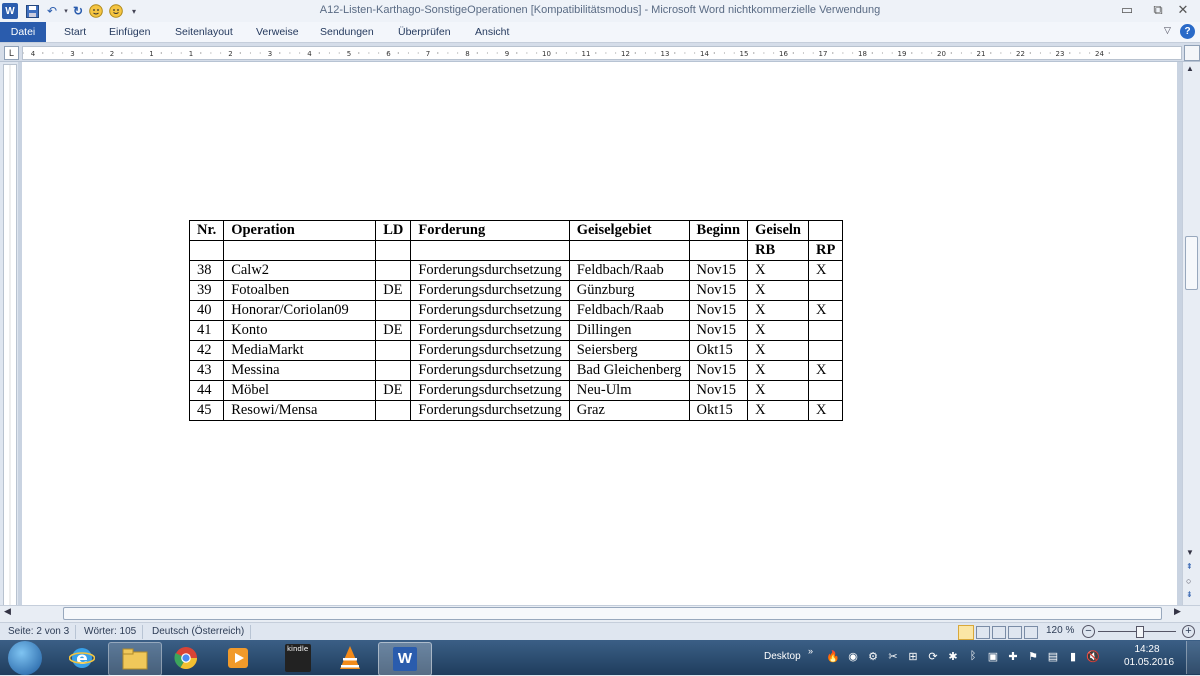 The image size is (1200, 676). I want to click on smiley-face-icon, so click(96, 11).